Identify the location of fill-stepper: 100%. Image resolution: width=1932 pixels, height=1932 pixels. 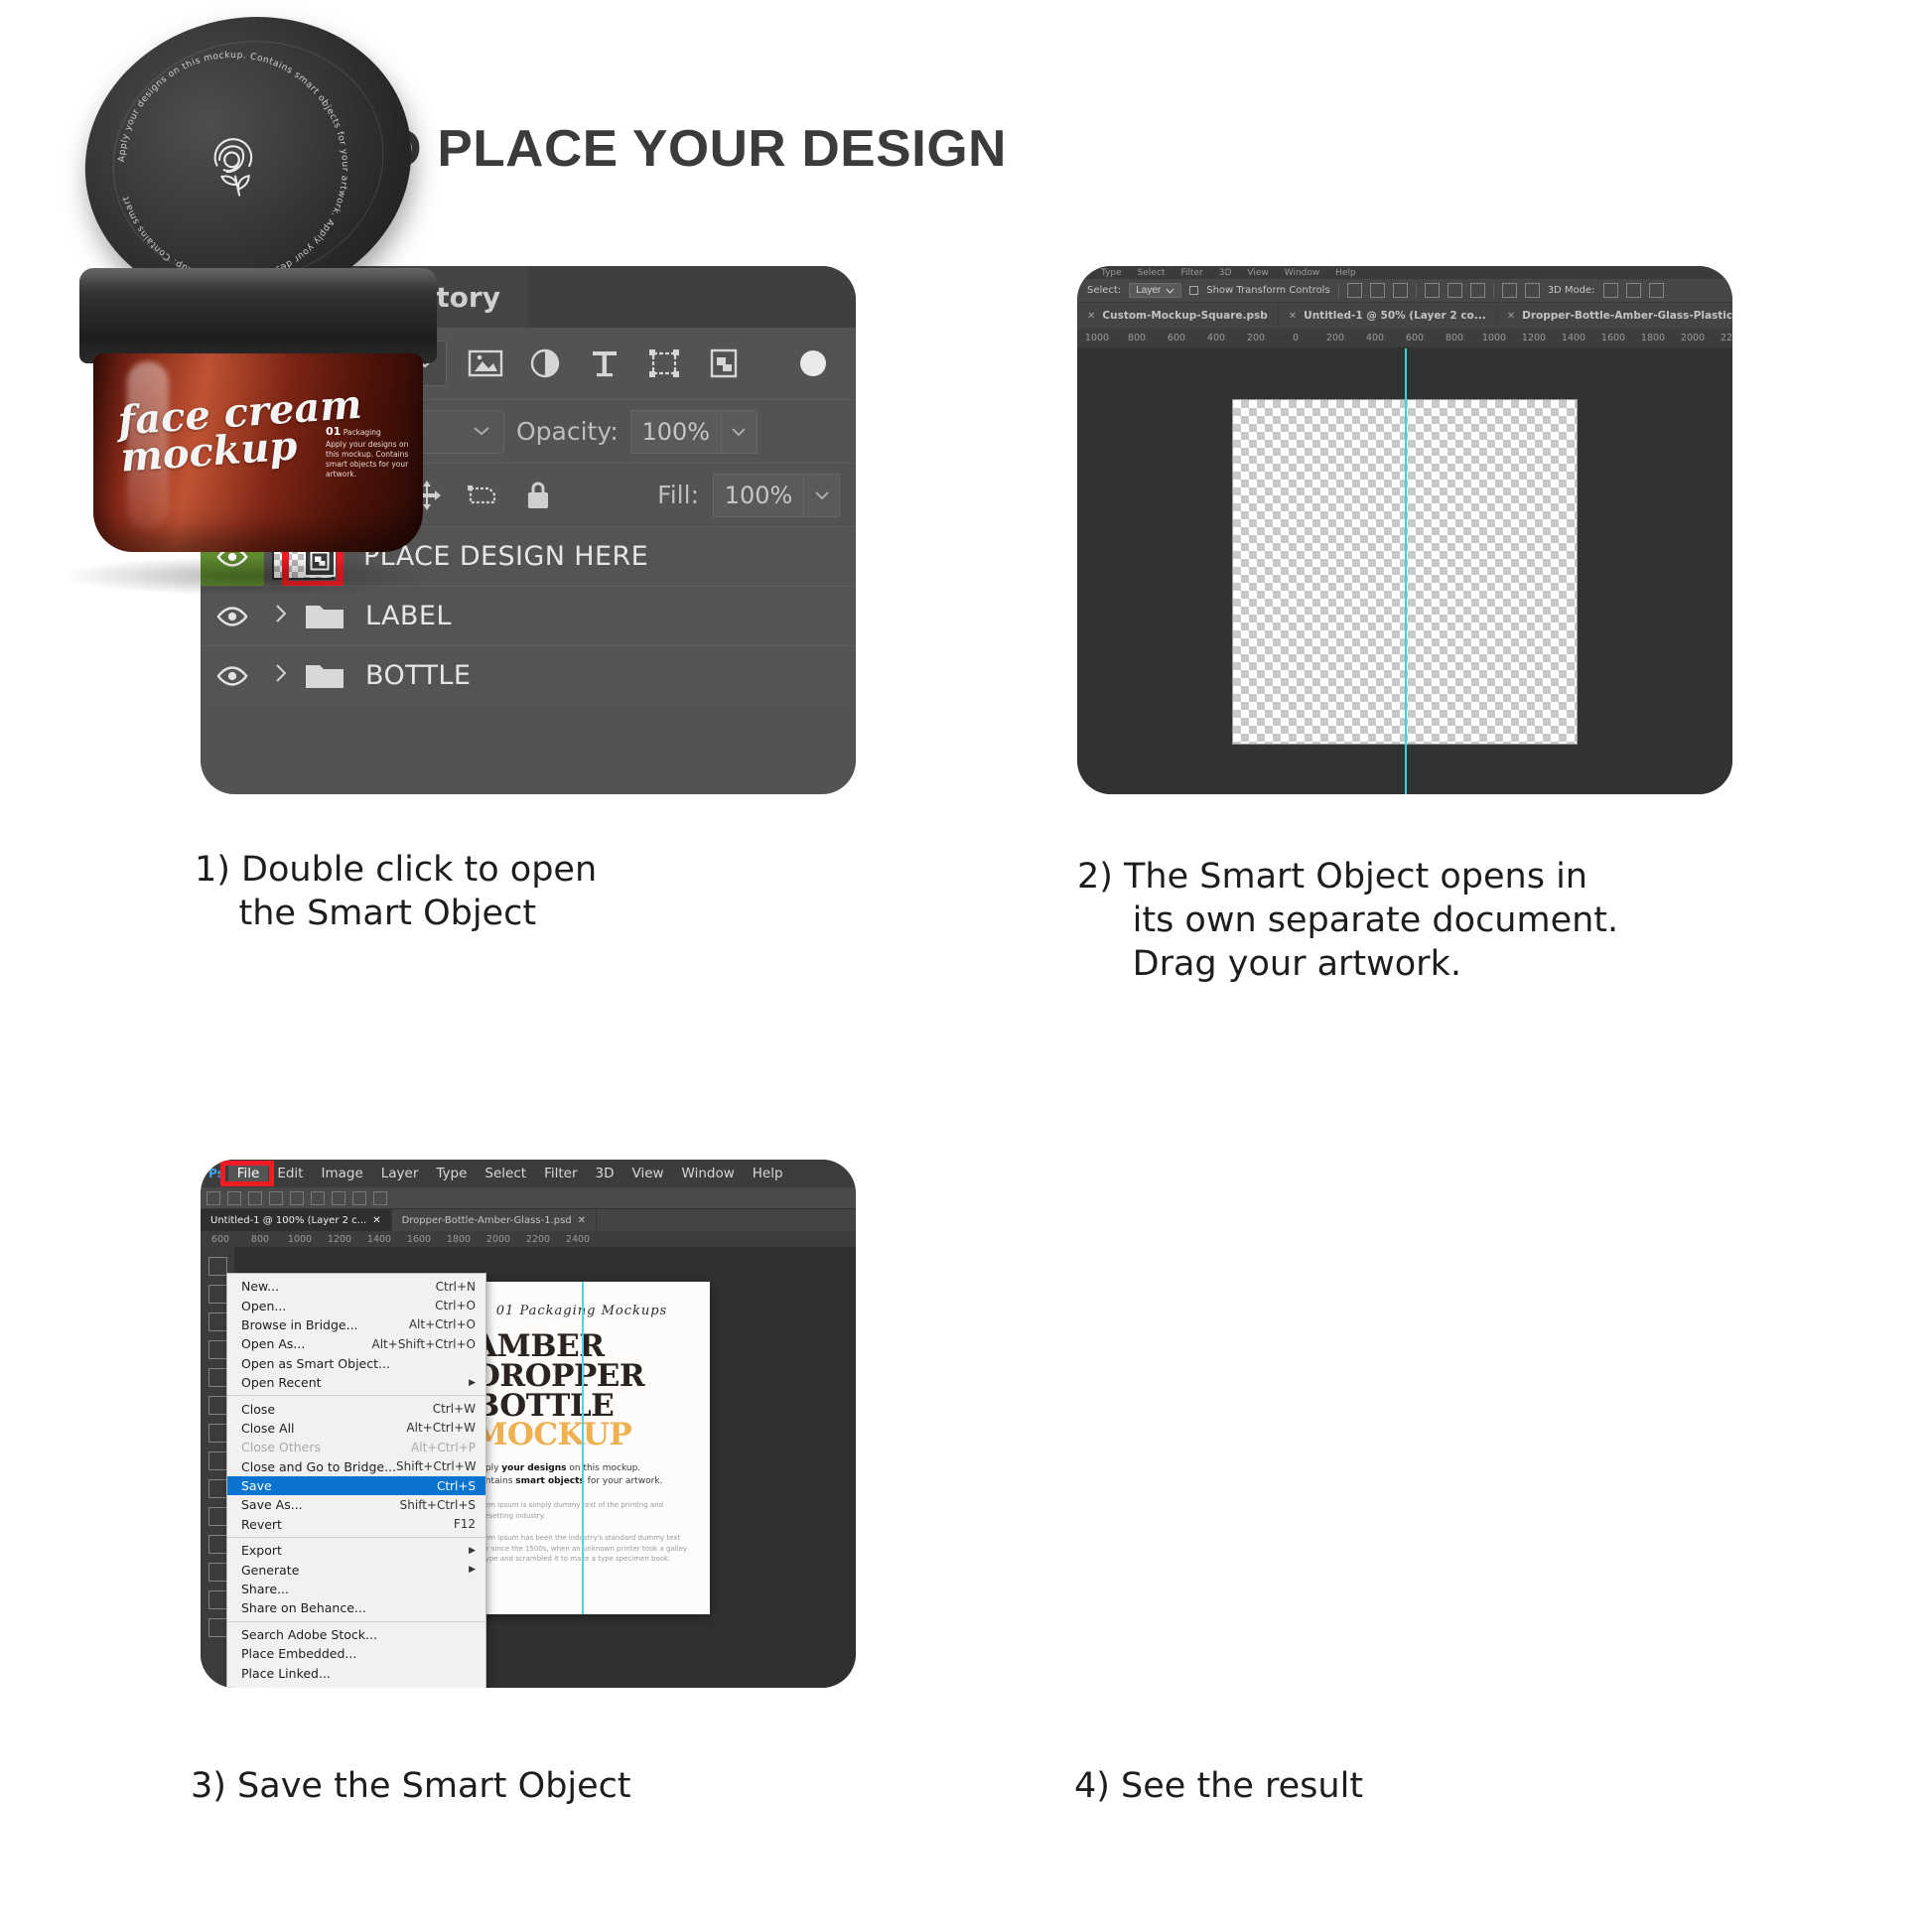
(776, 495).